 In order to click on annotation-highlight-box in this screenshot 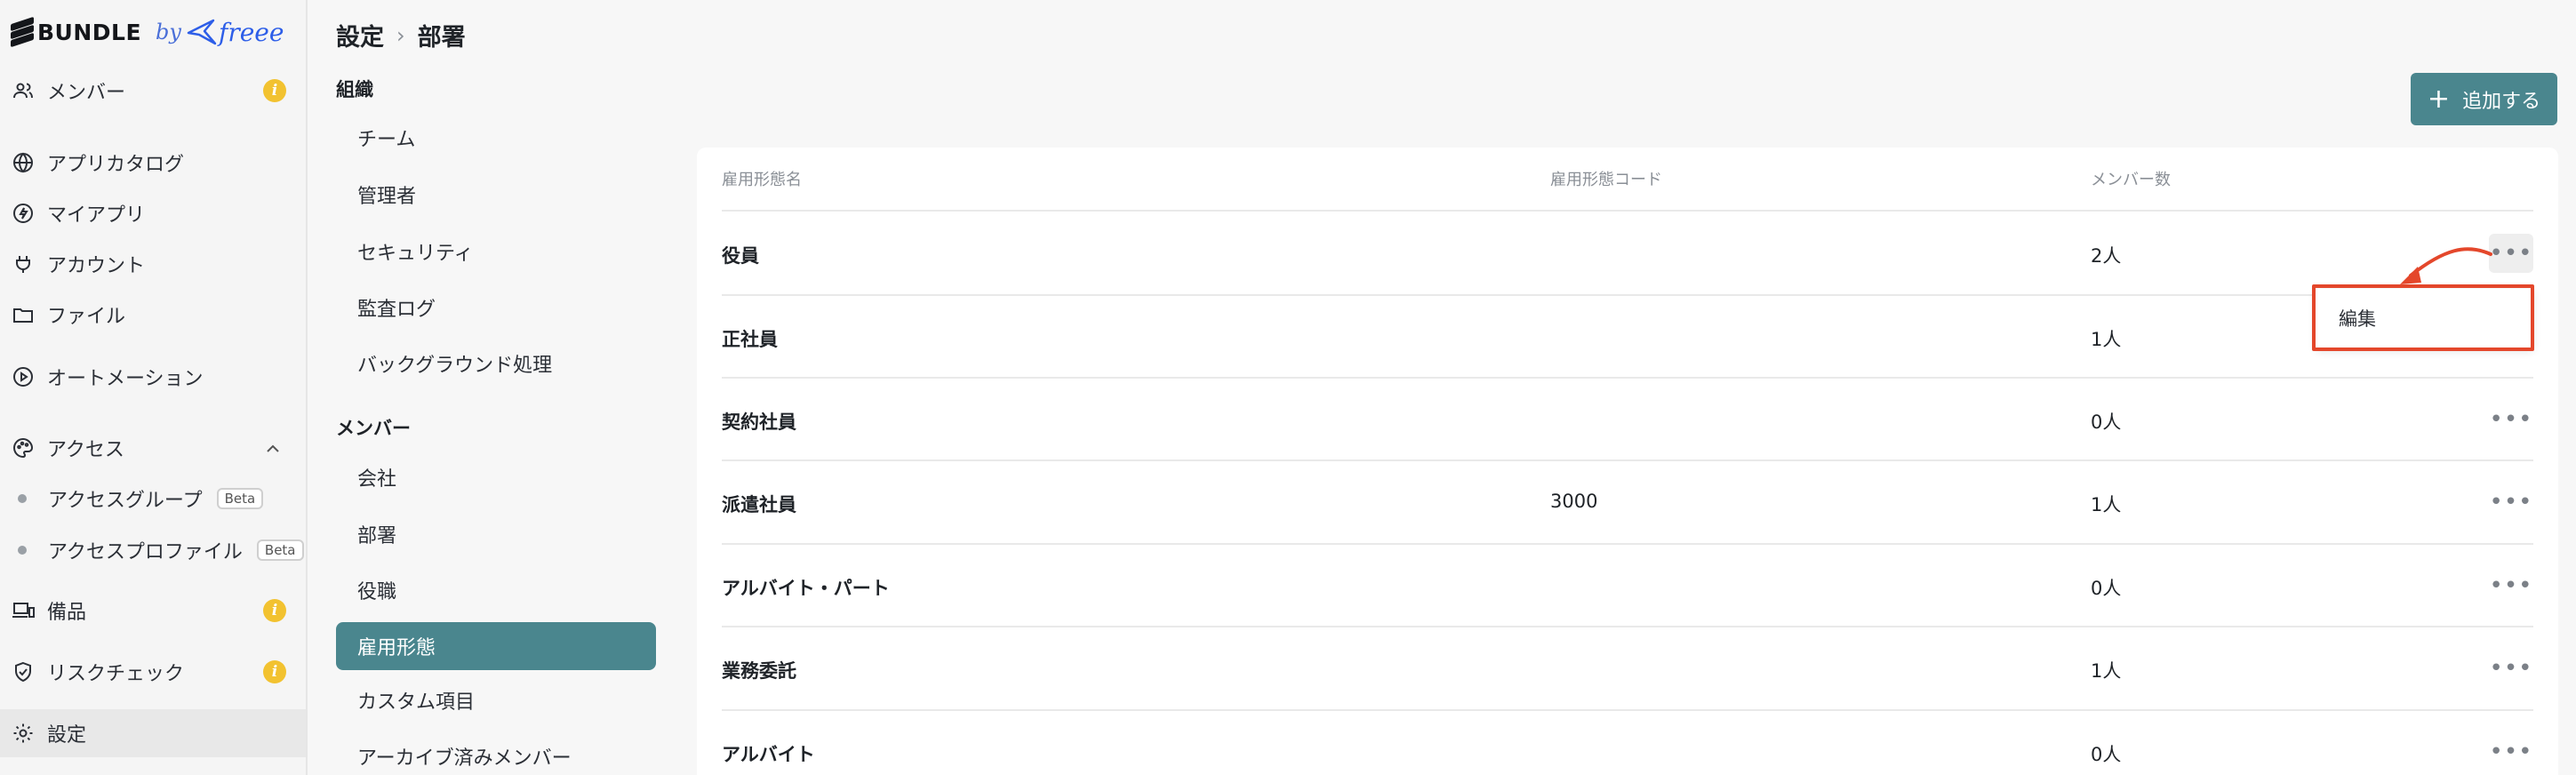, I will do `click(2423, 317)`.